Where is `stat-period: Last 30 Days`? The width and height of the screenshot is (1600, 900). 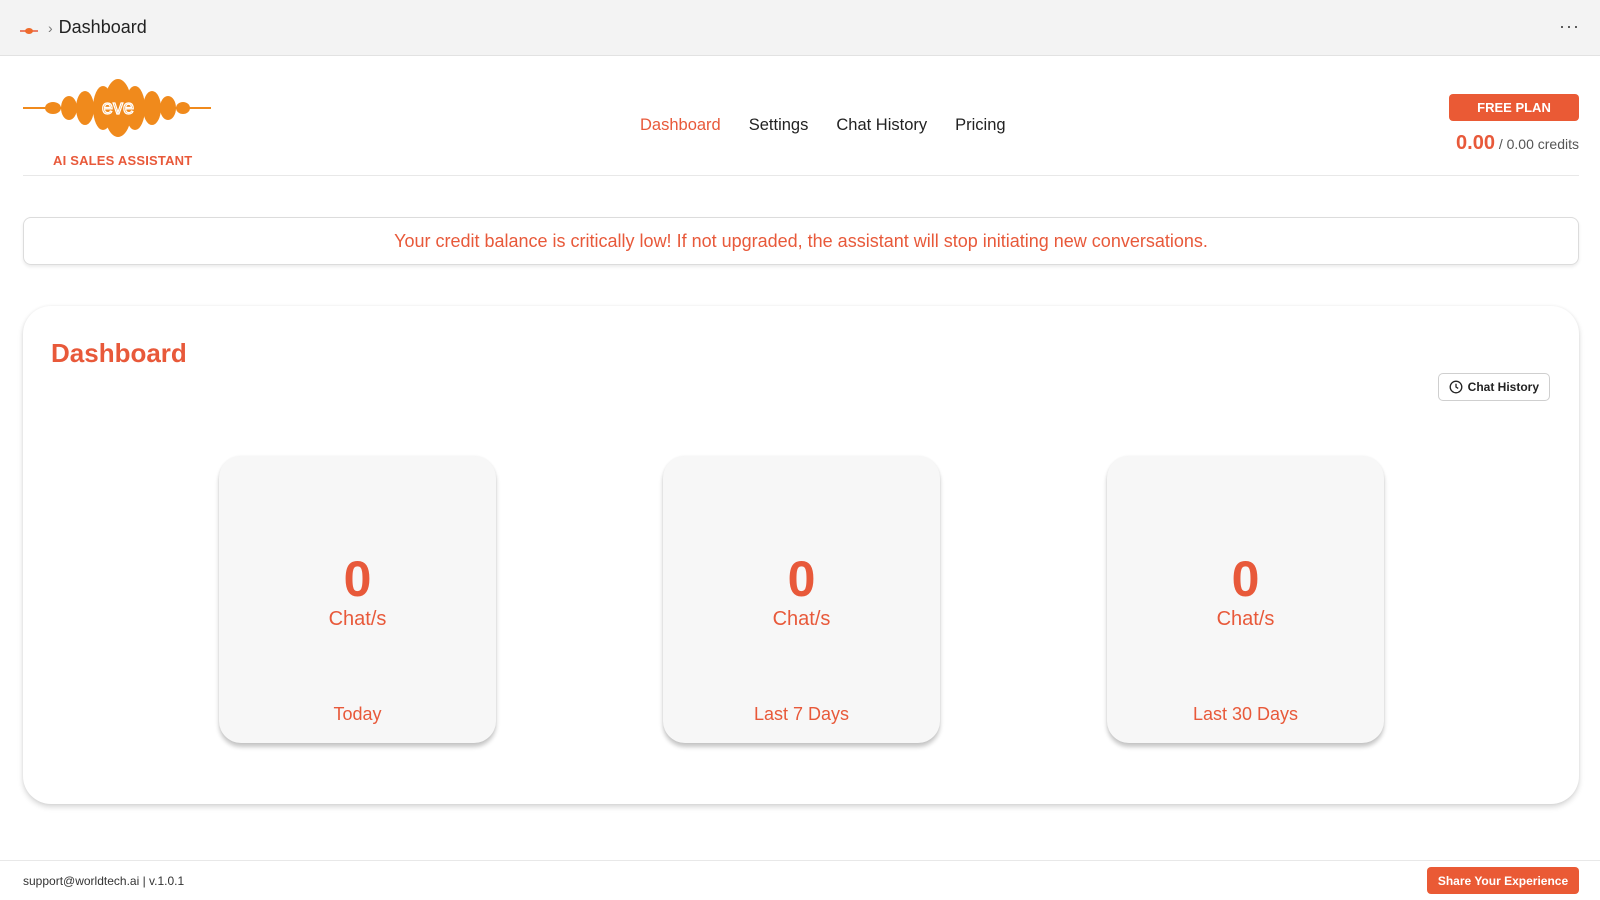 stat-period: Last 30 Days is located at coordinates (1245, 714).